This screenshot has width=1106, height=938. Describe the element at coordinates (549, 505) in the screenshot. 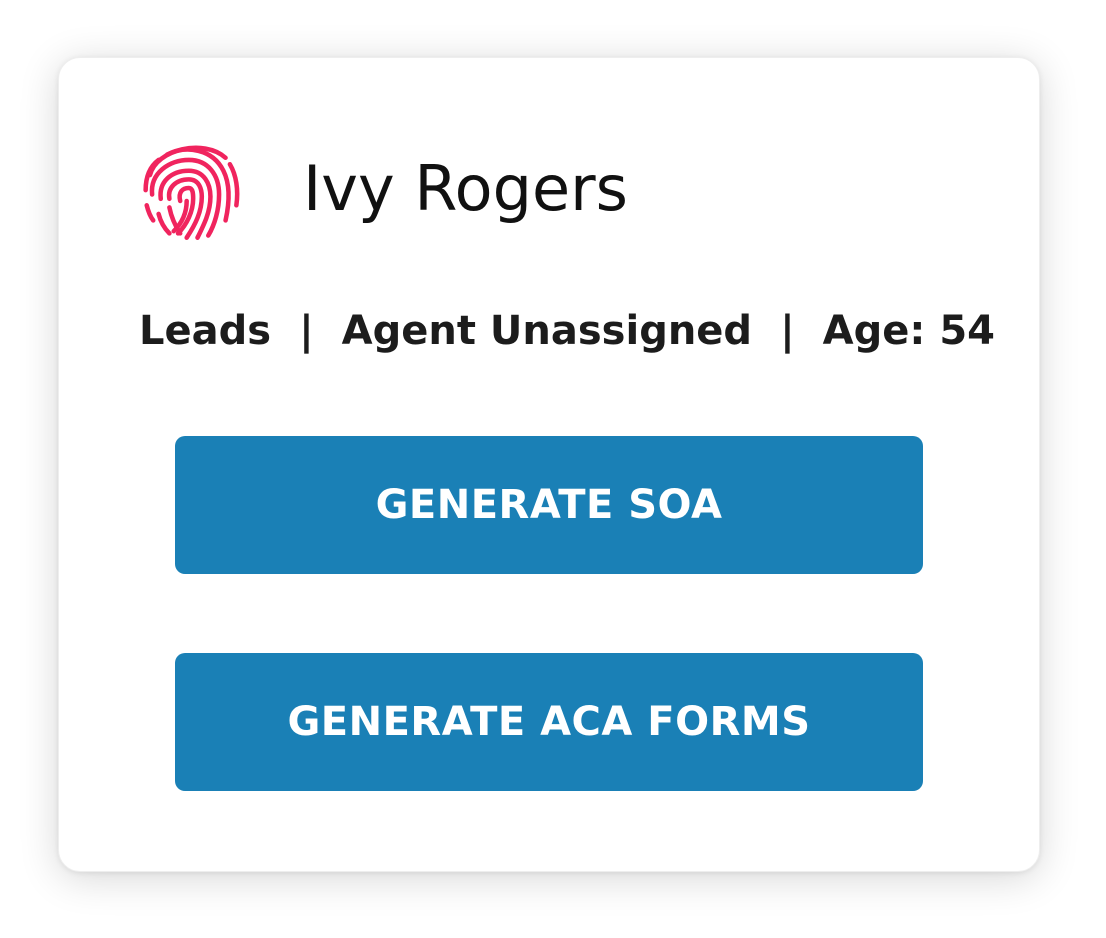

I see `generate-soa-button: GENERATE SOA` at that location.